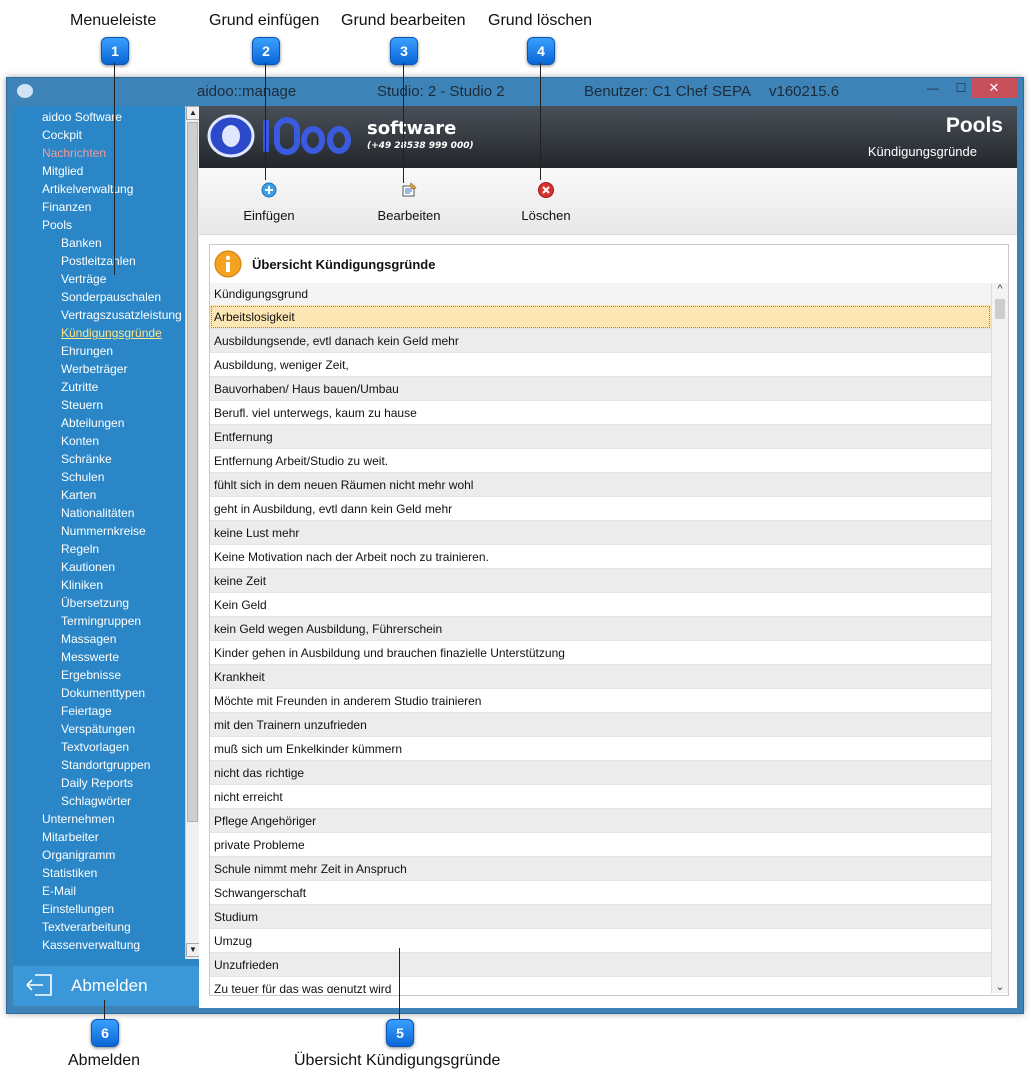 This screenshot has height=1087, width=1032. Describe the element at coordinates (600, 797) in the screenshot. I see `table-row: nicht erreicht` at that location.